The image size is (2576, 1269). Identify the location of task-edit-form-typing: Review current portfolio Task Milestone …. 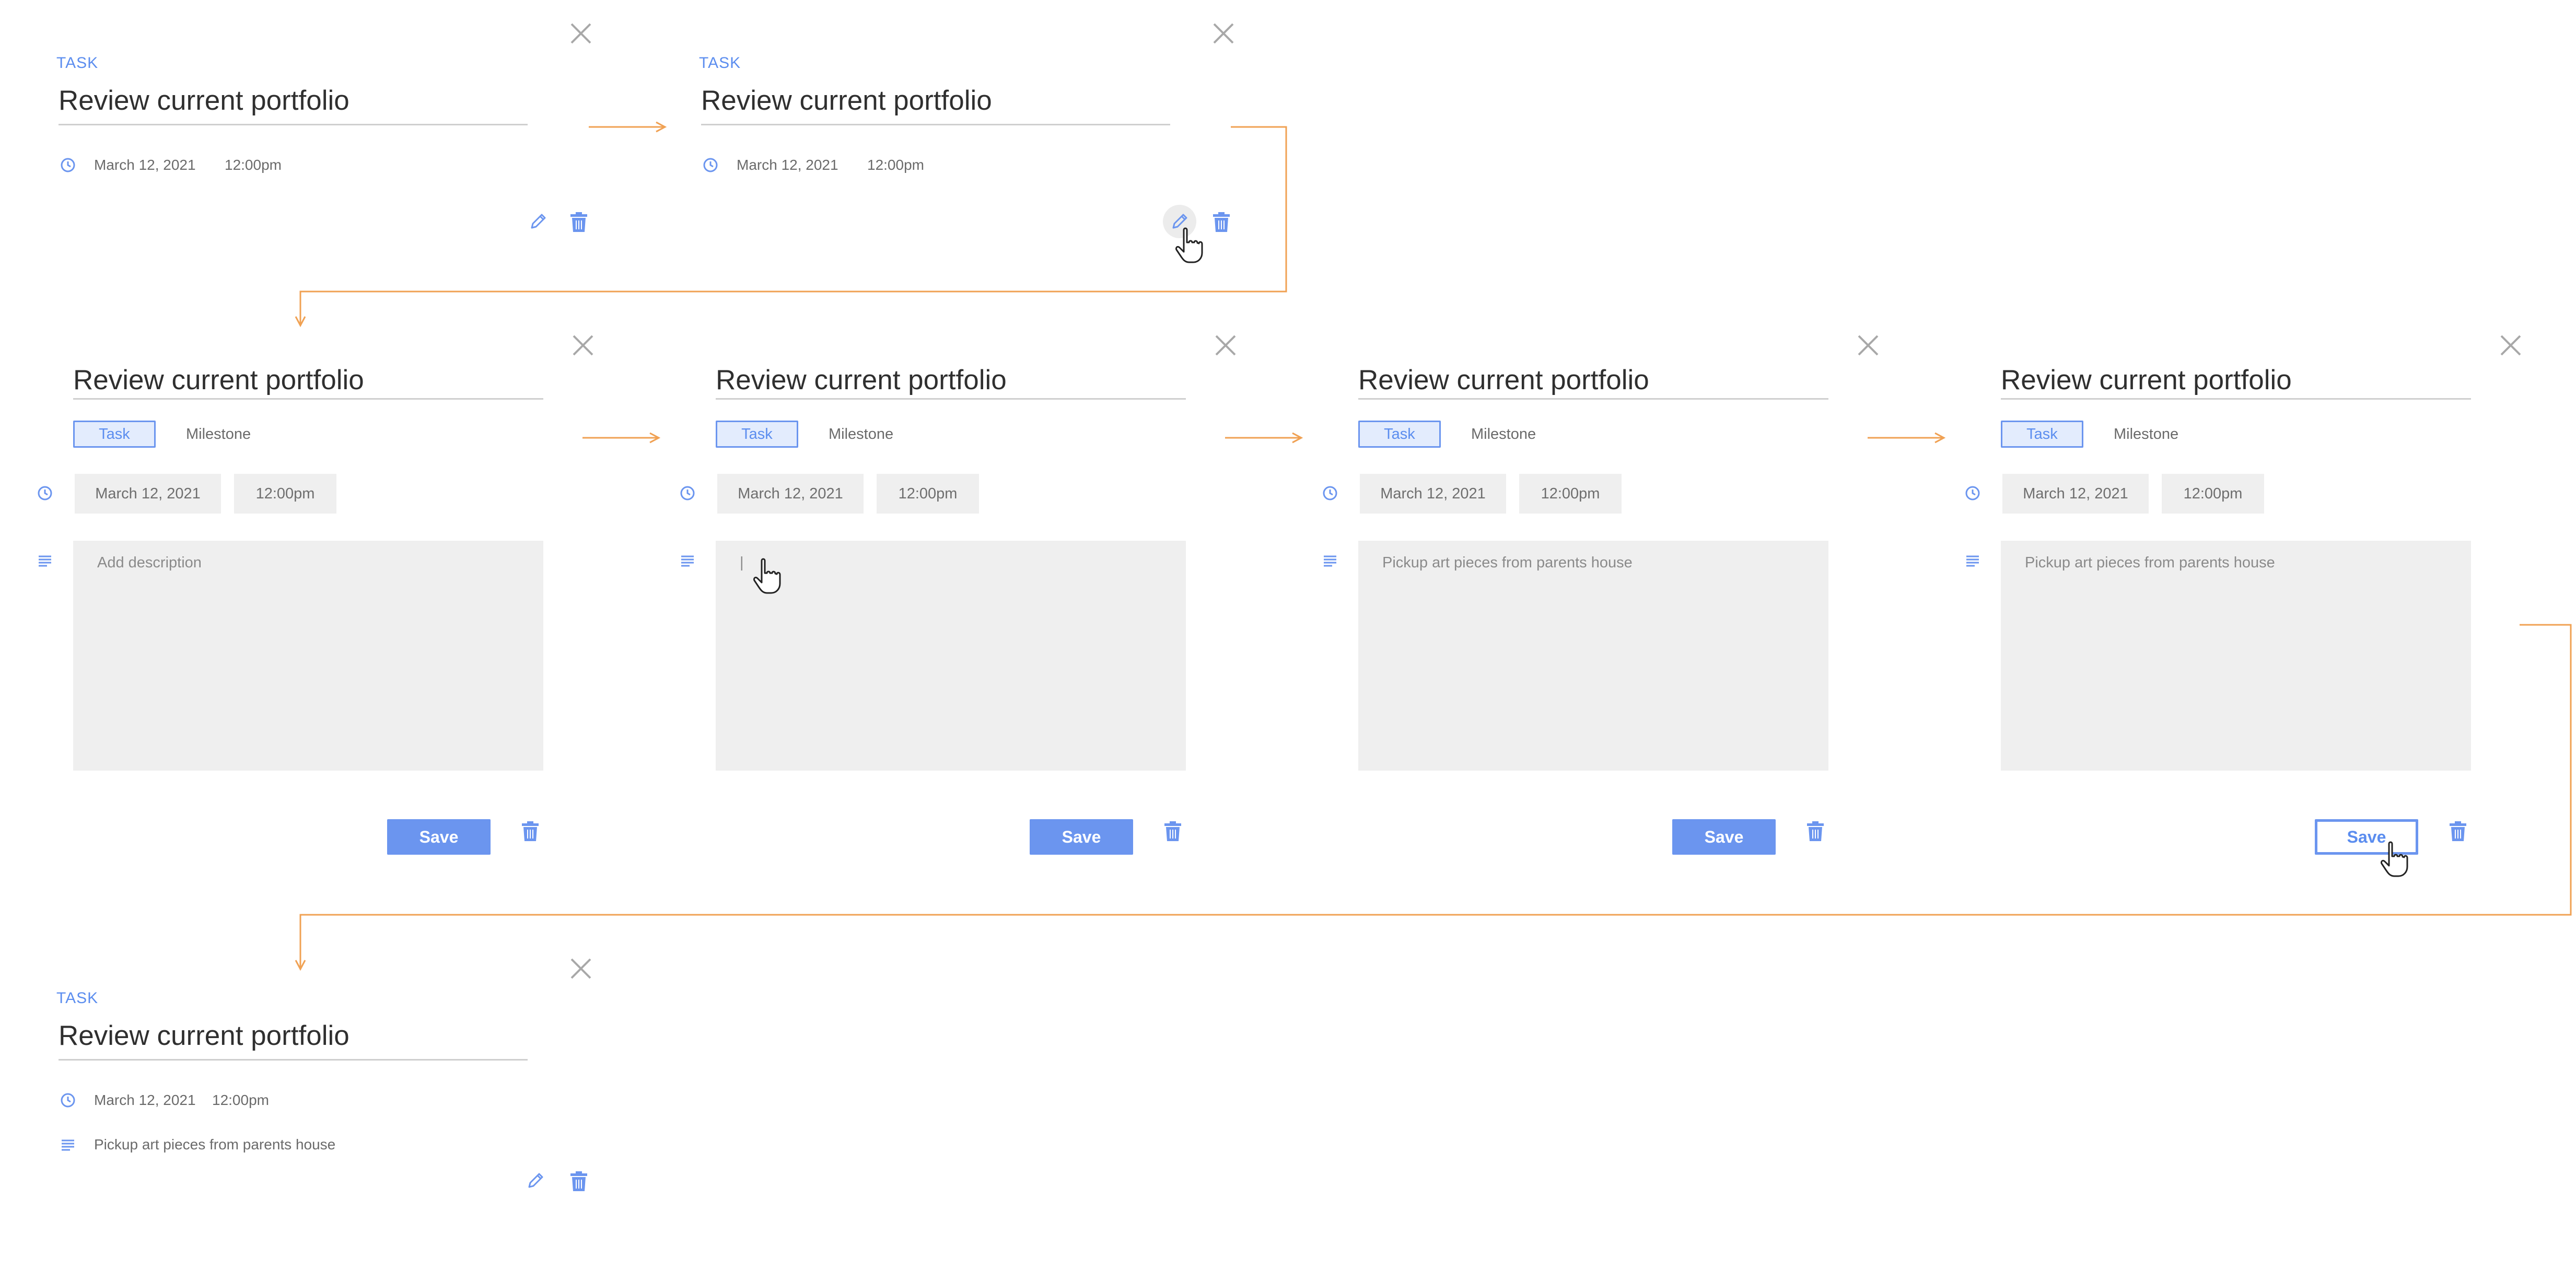
(974, 591).